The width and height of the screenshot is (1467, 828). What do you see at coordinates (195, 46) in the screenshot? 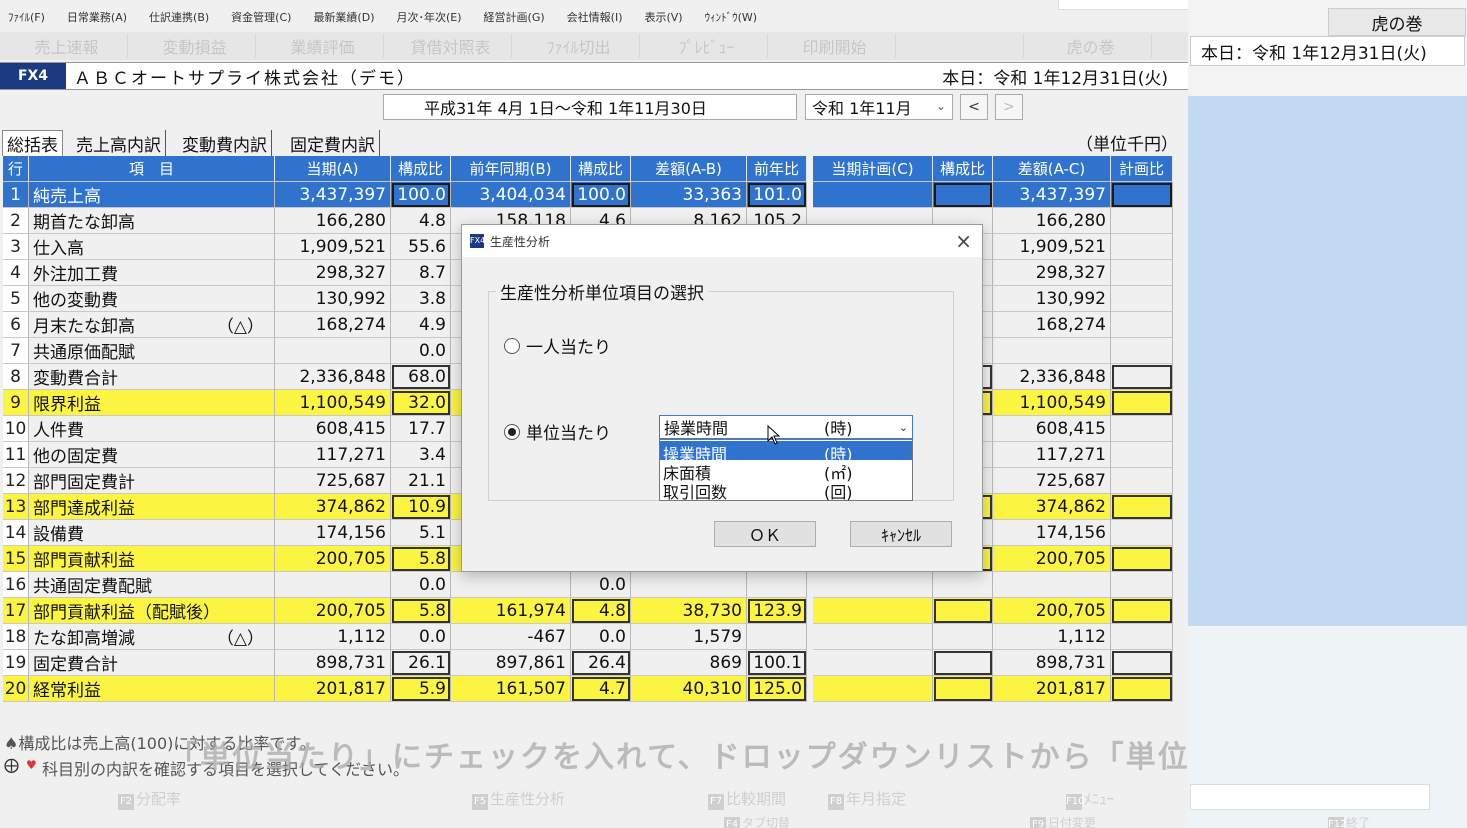
I see `variable-pl-button: 変動損益` at bounding box center [195, 46].